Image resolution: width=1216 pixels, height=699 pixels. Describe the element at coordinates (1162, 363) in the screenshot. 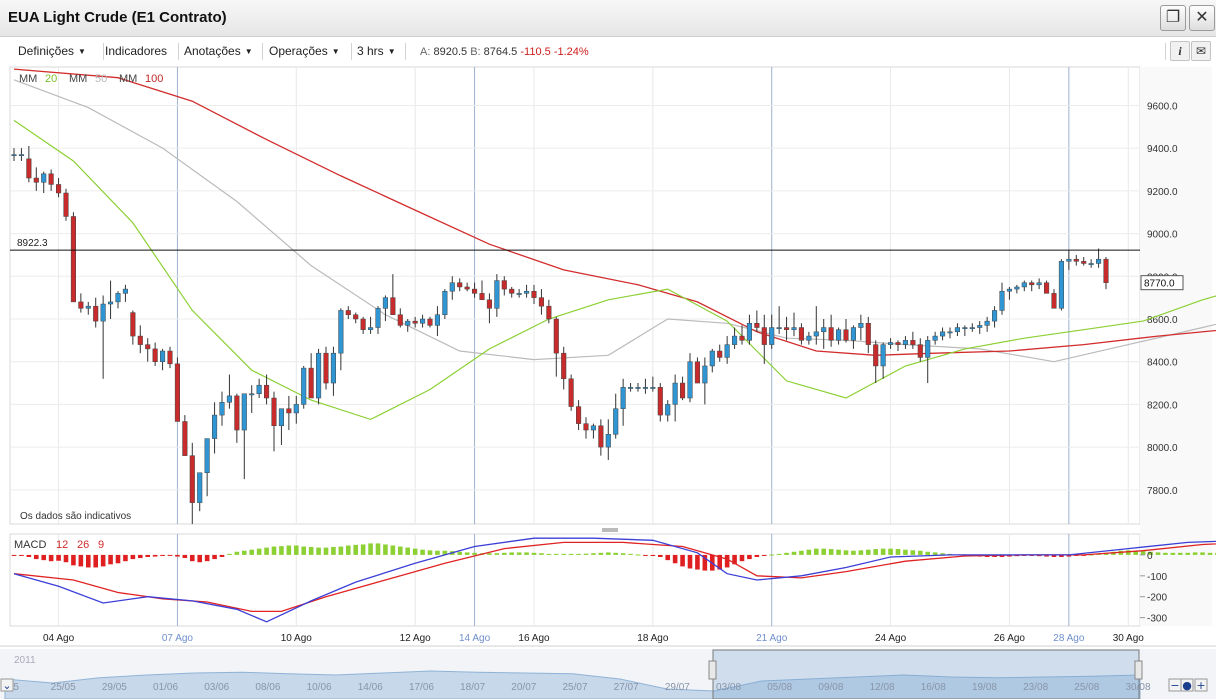

I see `y-tick-label: 8400.0` at that location.